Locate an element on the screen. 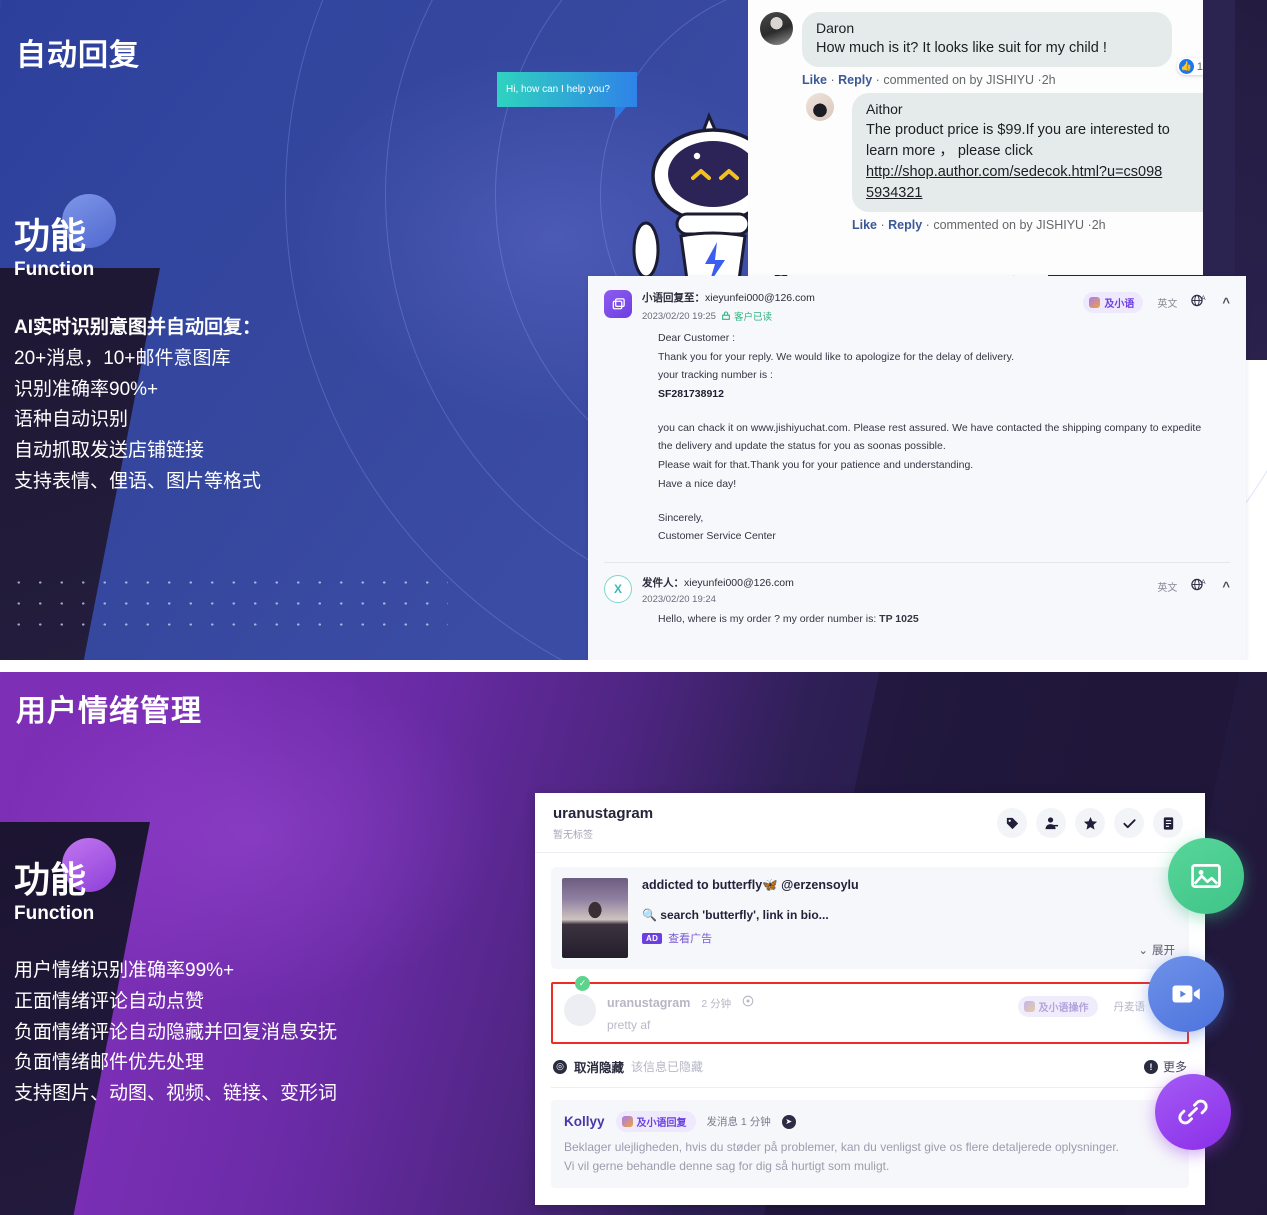 This screenshot has width=1267, height=1215. eye-icon is located at coordinates (748, 1003).